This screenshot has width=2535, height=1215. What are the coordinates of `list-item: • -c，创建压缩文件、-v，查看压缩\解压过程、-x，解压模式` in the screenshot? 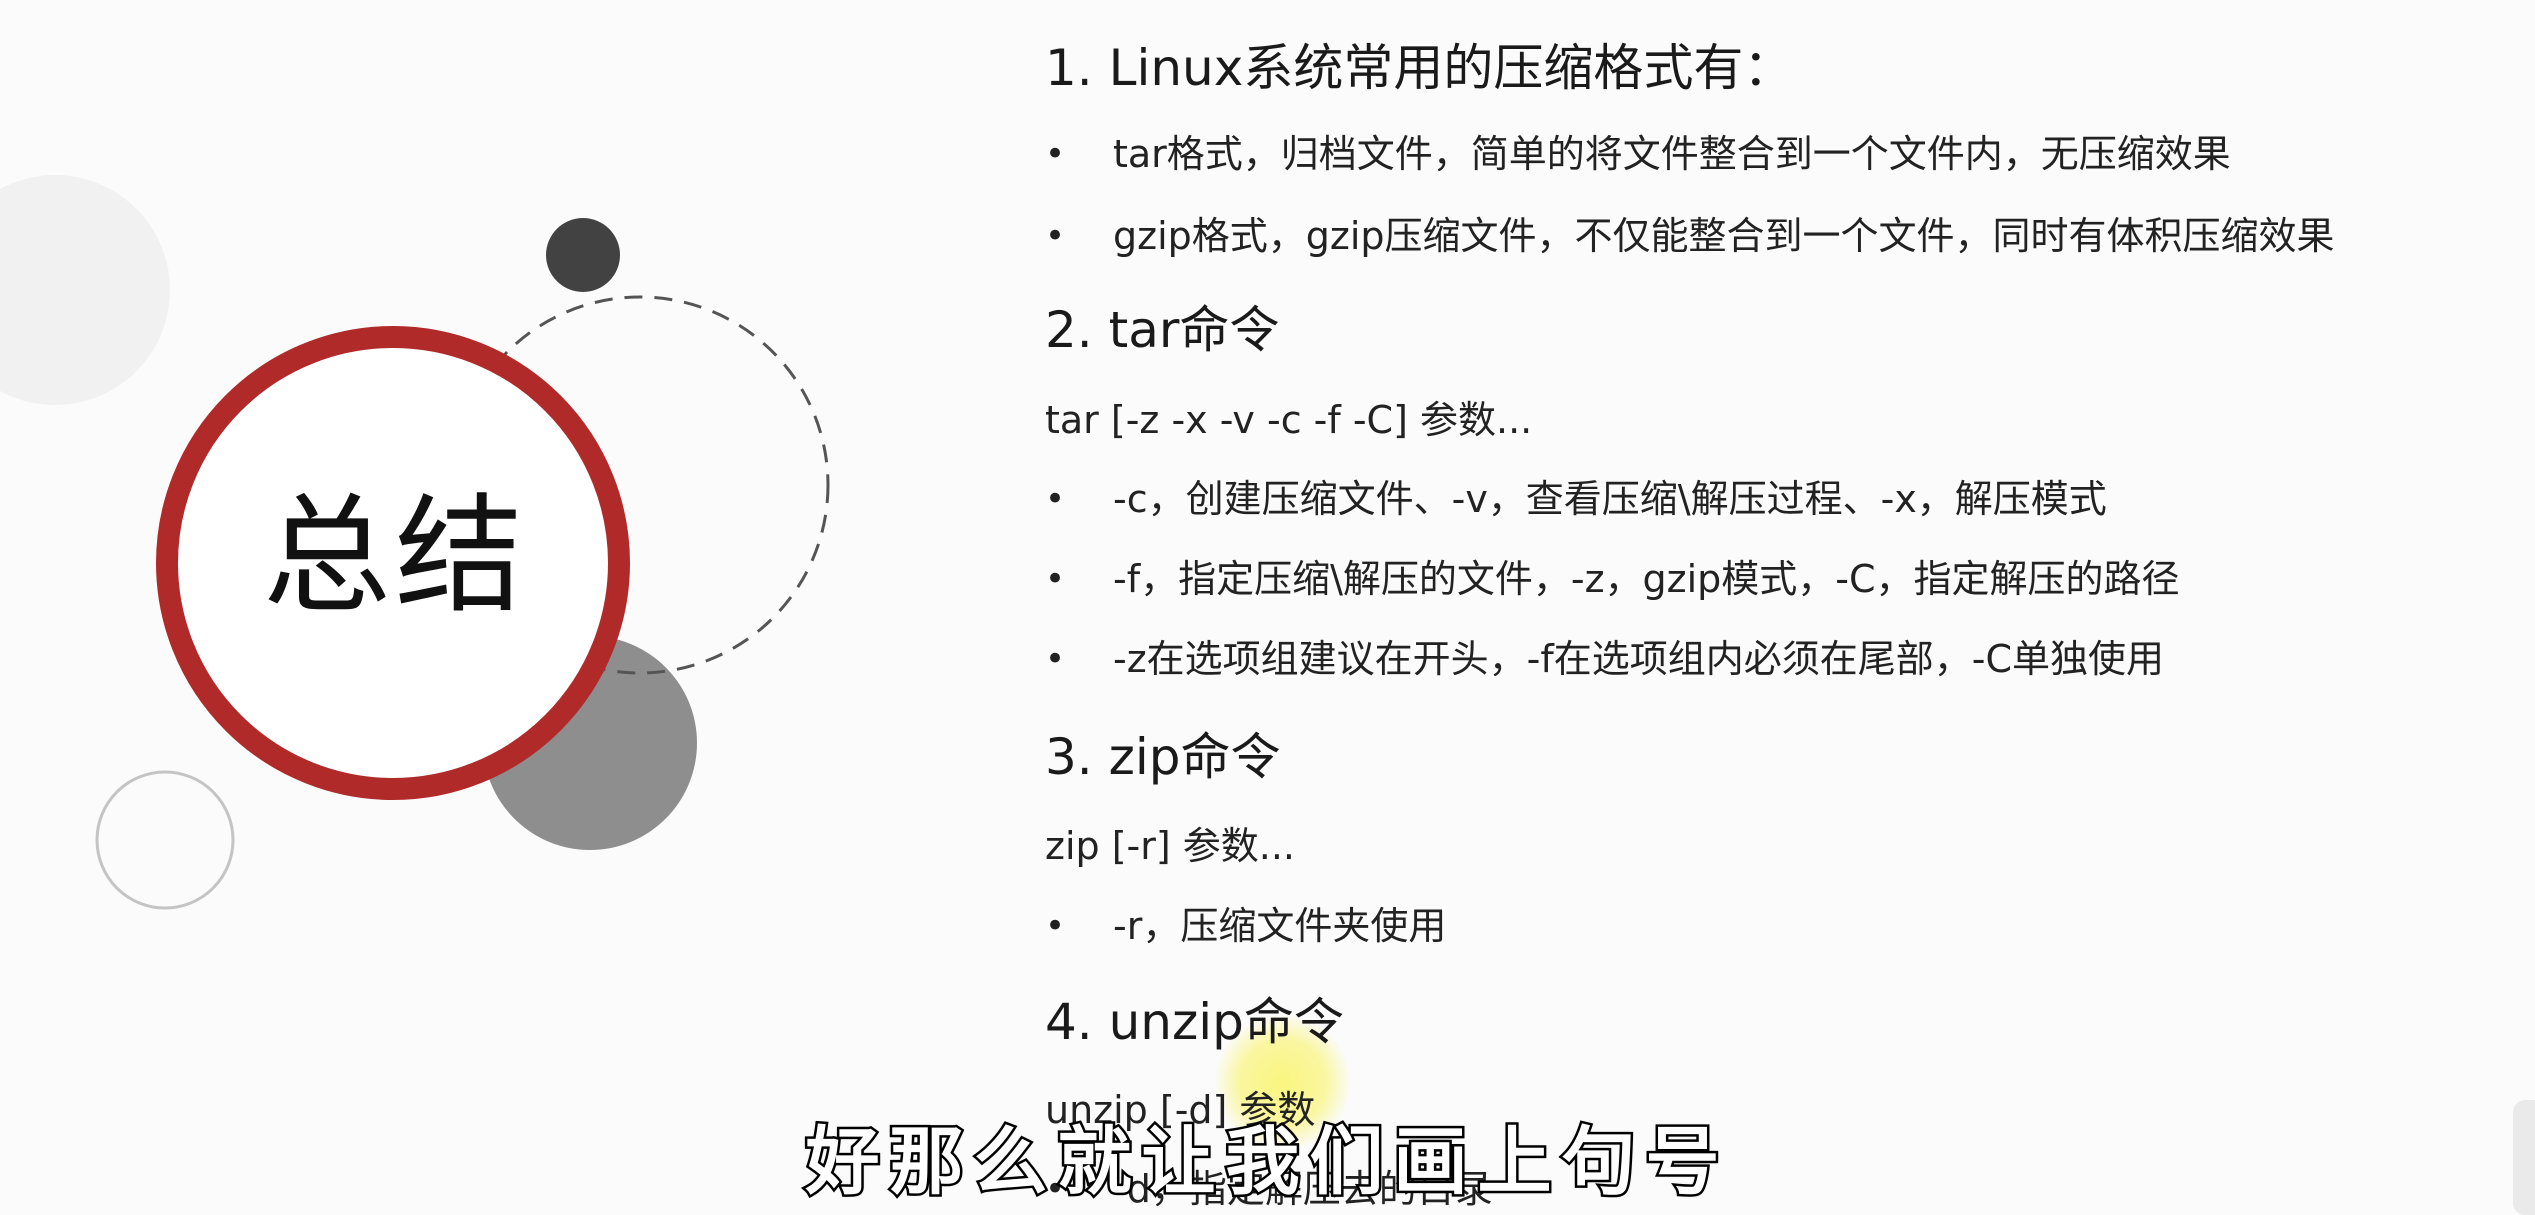 It's located at (1785, 499).